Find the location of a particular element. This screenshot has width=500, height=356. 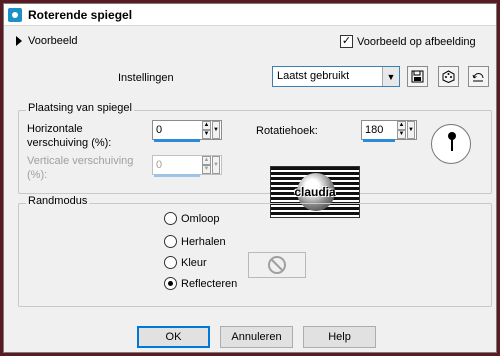

vertical-offset-label-line1: Verticale verschuiving is located at coordinates (80, 161).